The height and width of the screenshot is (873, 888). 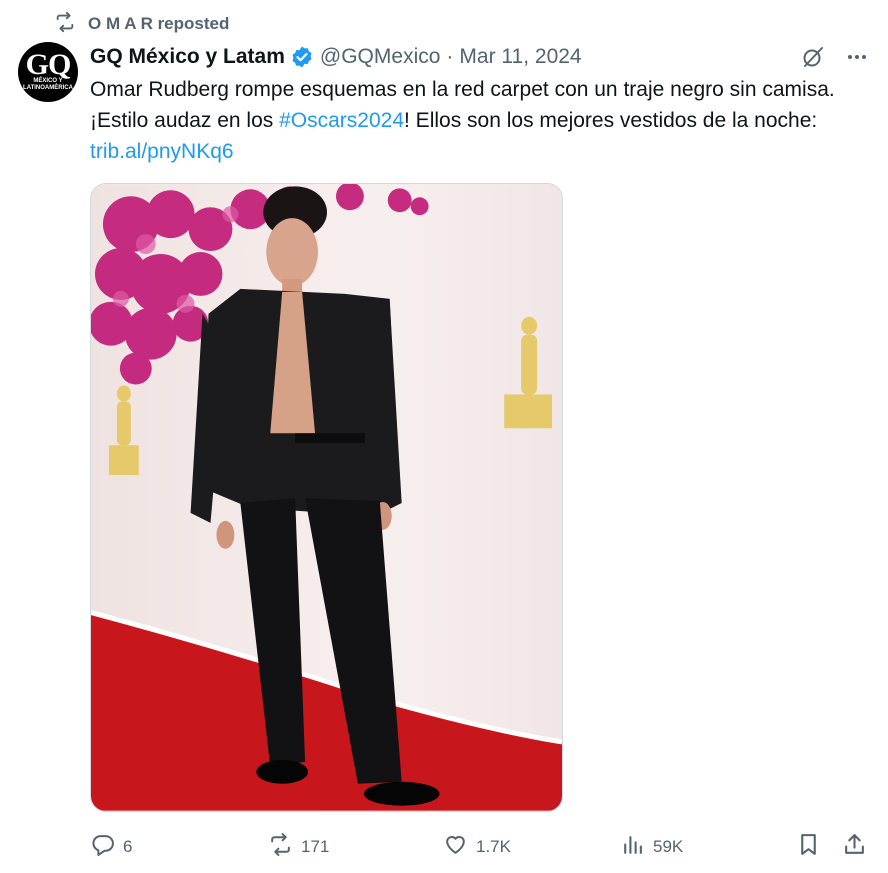 What do you see at coordinates (651, 847) in the screenshot?
I see `views-button: 59K` at bounding box center [651, 847].